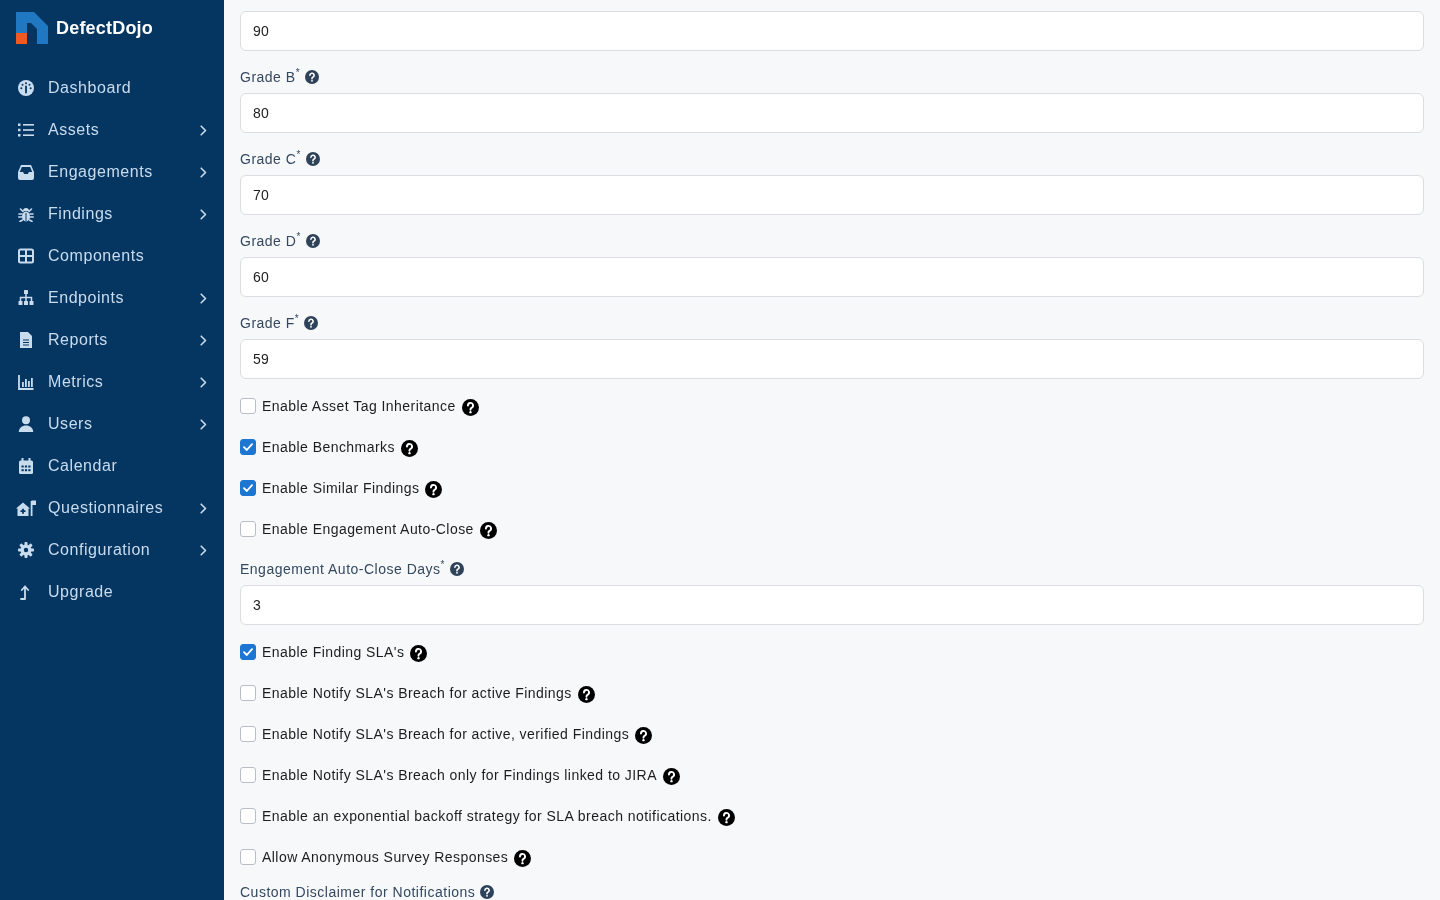 Image resolution: width=1440 pixels, height=900 pixels. Describe the element at coordinates (459, 774) in the screenshot. I see `checkbox-label: Enable Notify SLA's Breach only for Findings linked to JIRA` at that location.